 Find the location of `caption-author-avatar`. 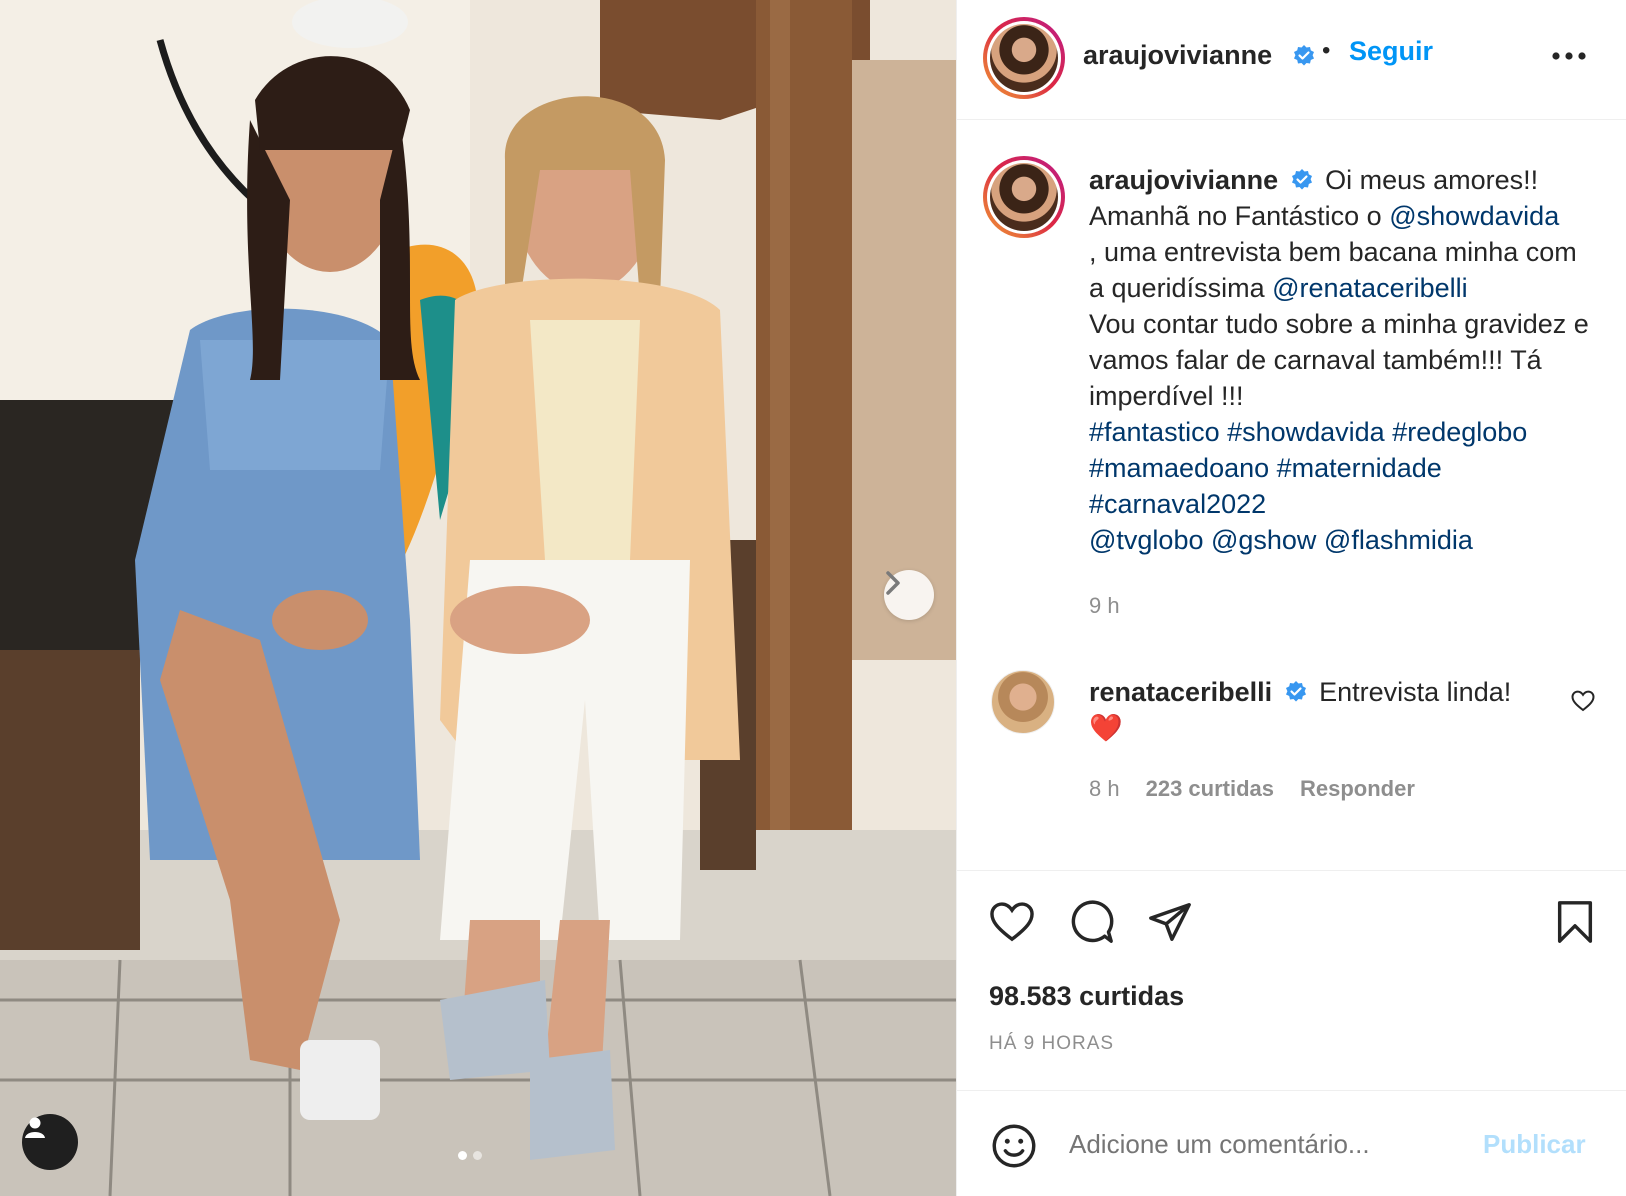

caption-author-avatar is located at coordinates (1024, 197).